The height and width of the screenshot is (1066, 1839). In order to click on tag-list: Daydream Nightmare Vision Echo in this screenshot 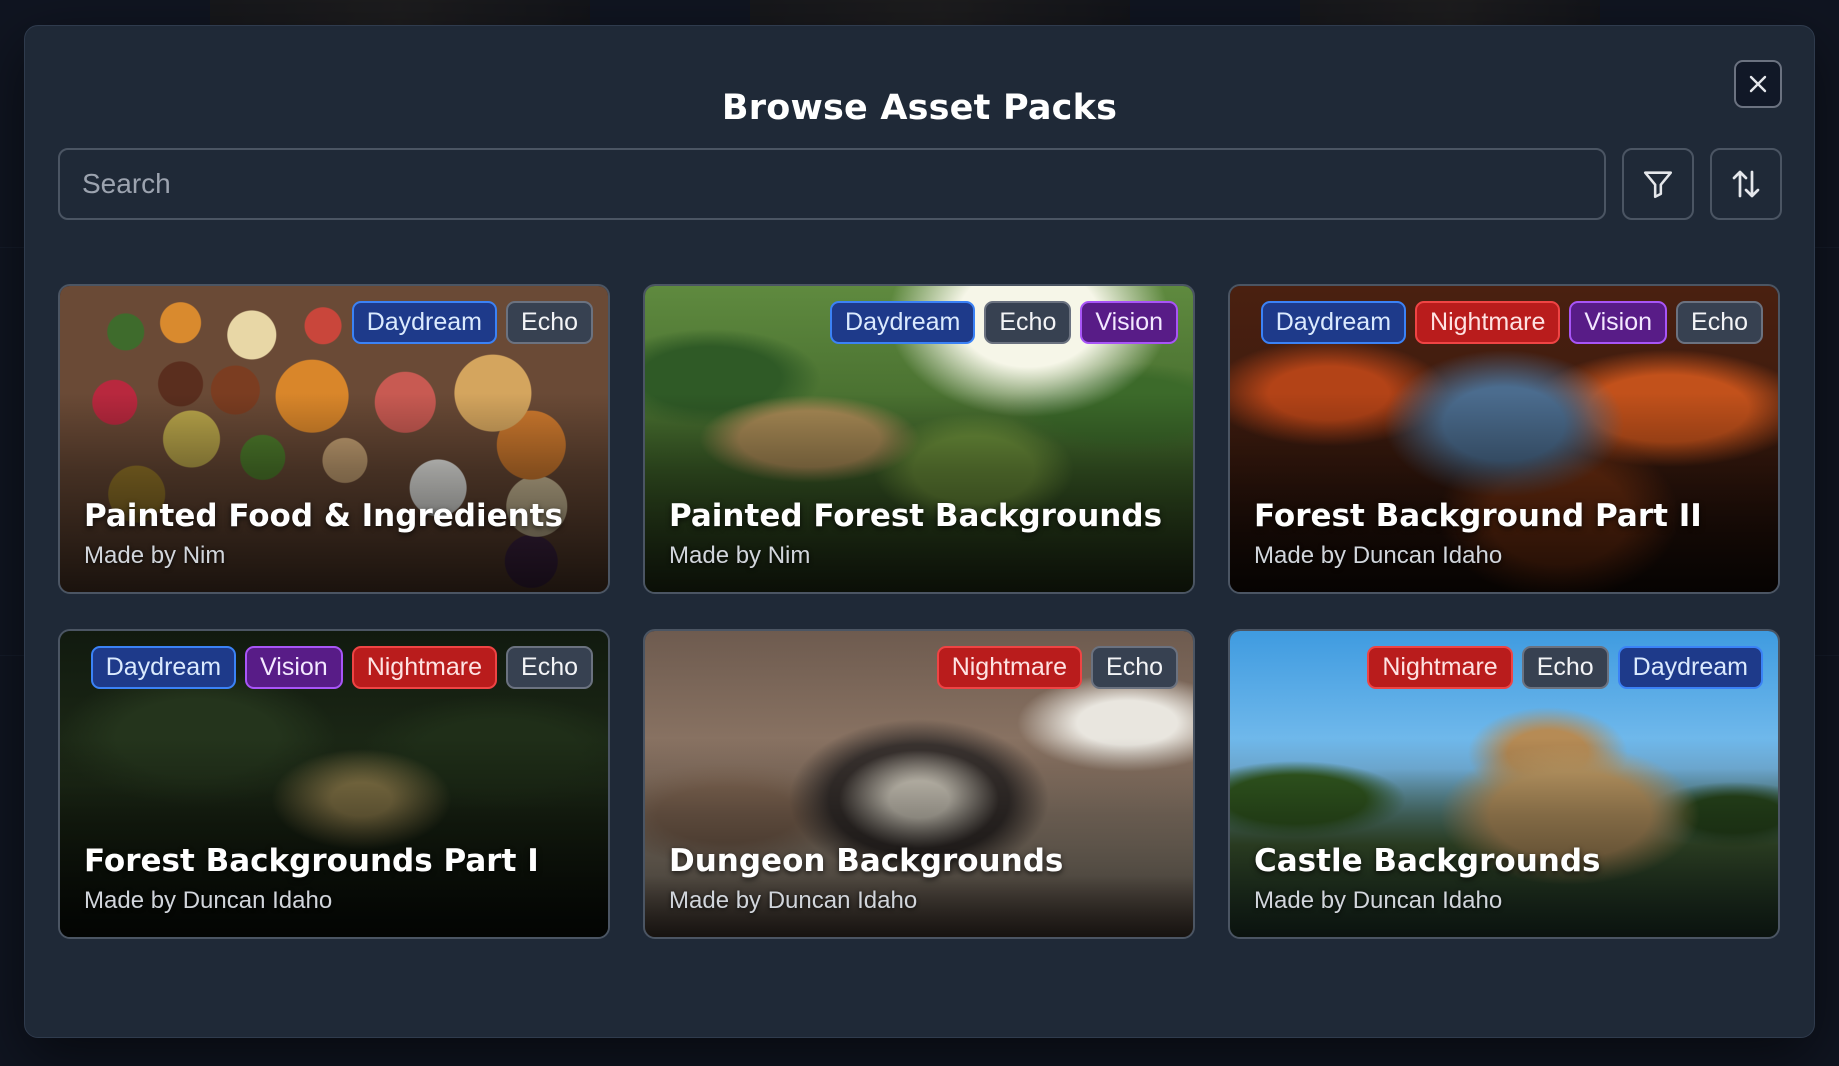, I will do `click(1511, 322)`.